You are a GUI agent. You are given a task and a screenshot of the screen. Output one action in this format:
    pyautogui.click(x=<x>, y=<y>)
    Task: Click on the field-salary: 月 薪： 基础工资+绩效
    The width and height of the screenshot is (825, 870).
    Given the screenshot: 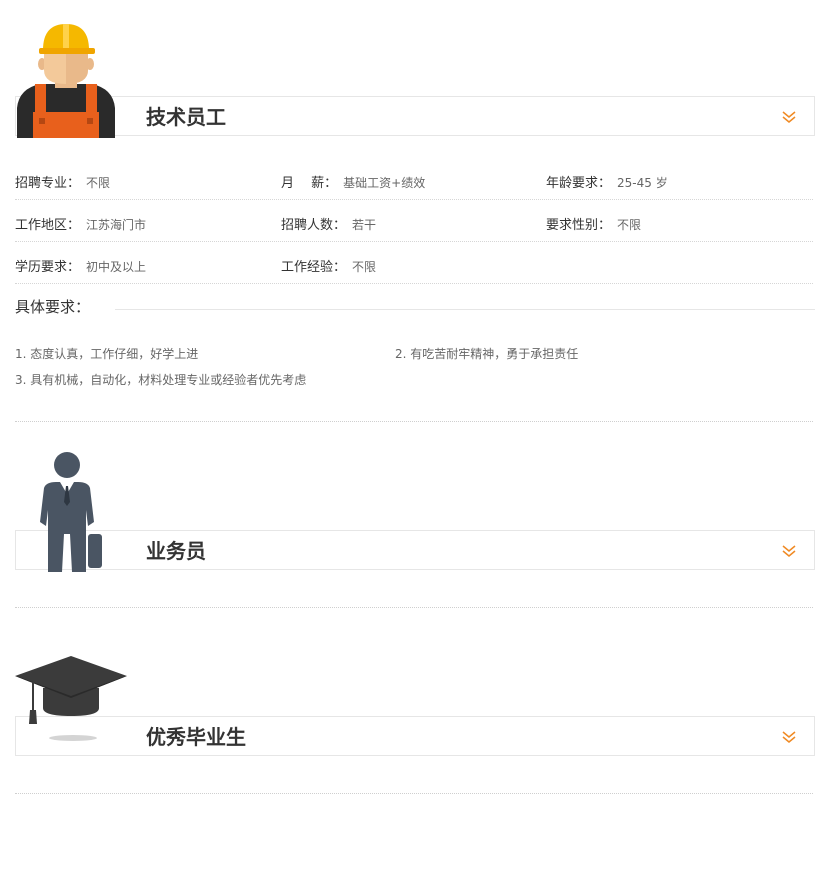 What is the action you would take?
    pyautogui.click(x=353, y=181)
    